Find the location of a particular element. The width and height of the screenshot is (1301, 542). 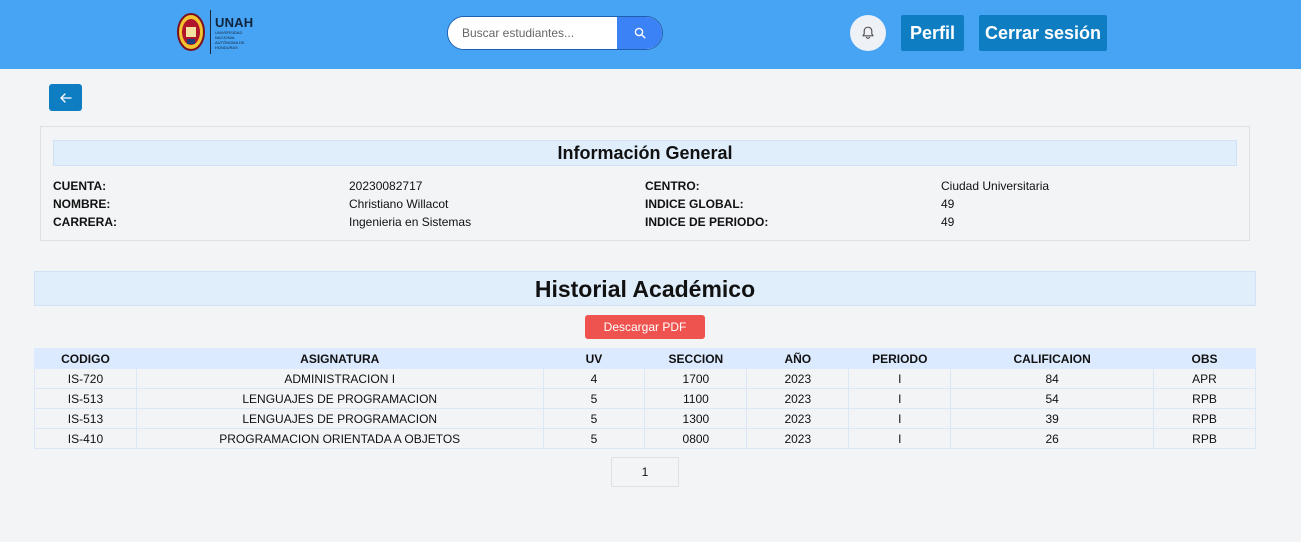

period-index-value: 49 is located at coordinates (948, 222).